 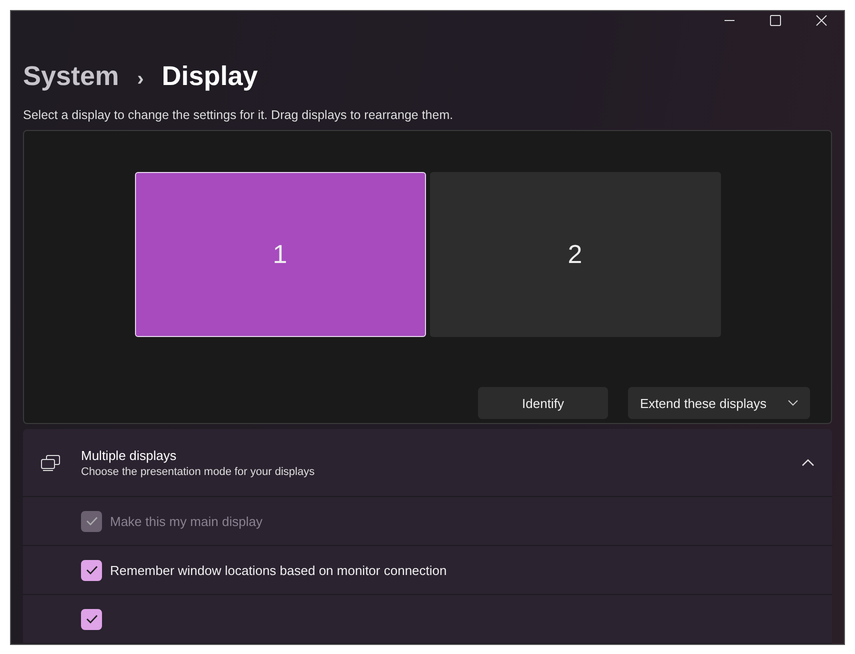 I want to click on checkbox-label: Remember window locations based on monitor connection, so click(x=278, y=570).